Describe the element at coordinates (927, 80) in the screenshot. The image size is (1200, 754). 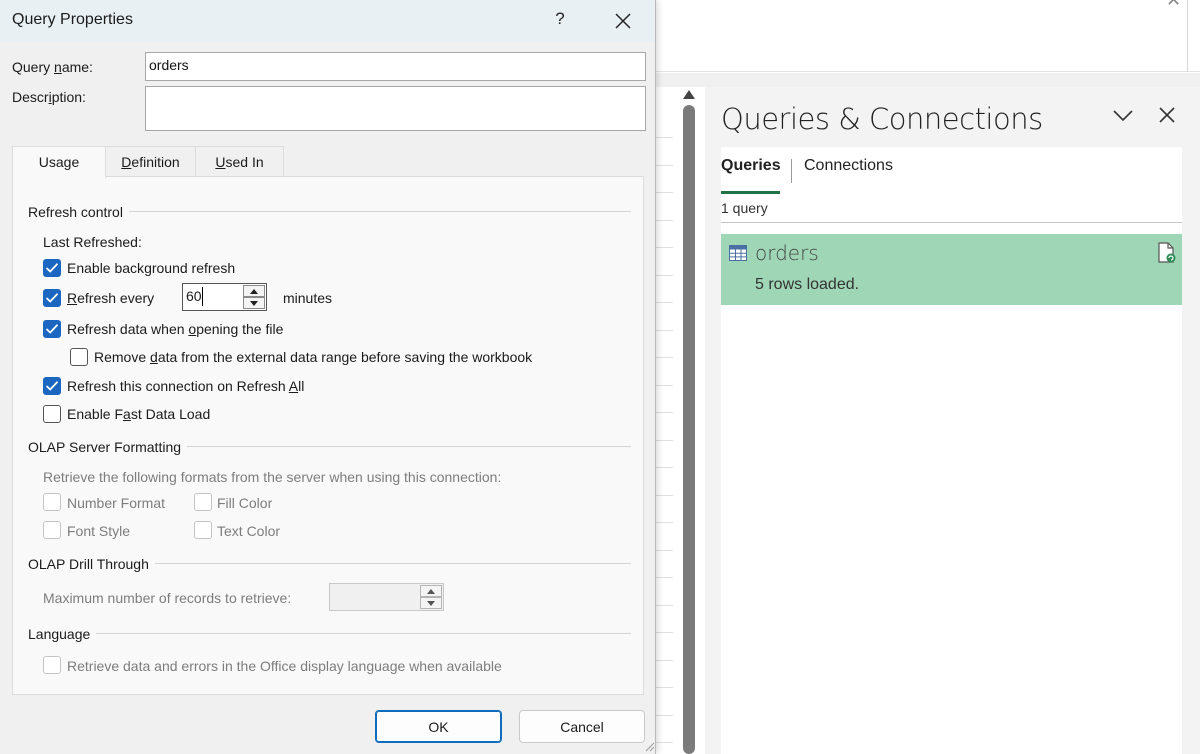
I see `formula-bar-gap` at that location.